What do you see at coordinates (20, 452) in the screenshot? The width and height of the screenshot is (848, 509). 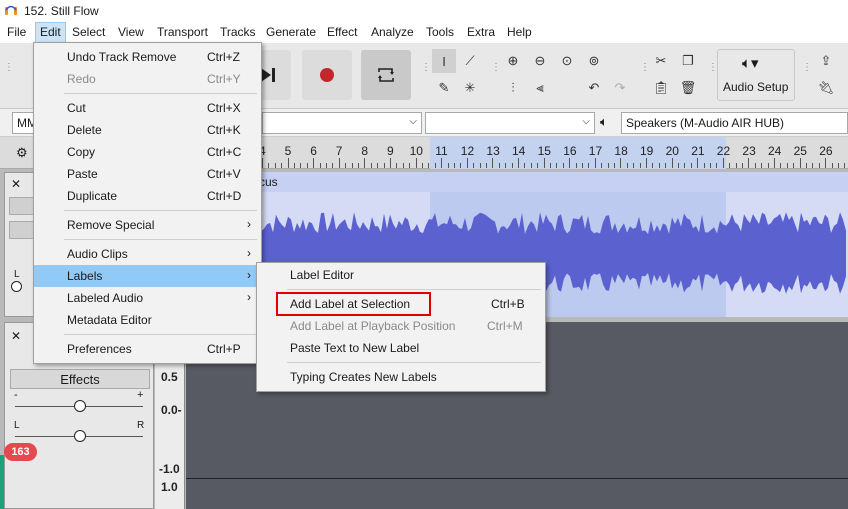 I see `notification-badge: 163` at bounding box center [20, 452].